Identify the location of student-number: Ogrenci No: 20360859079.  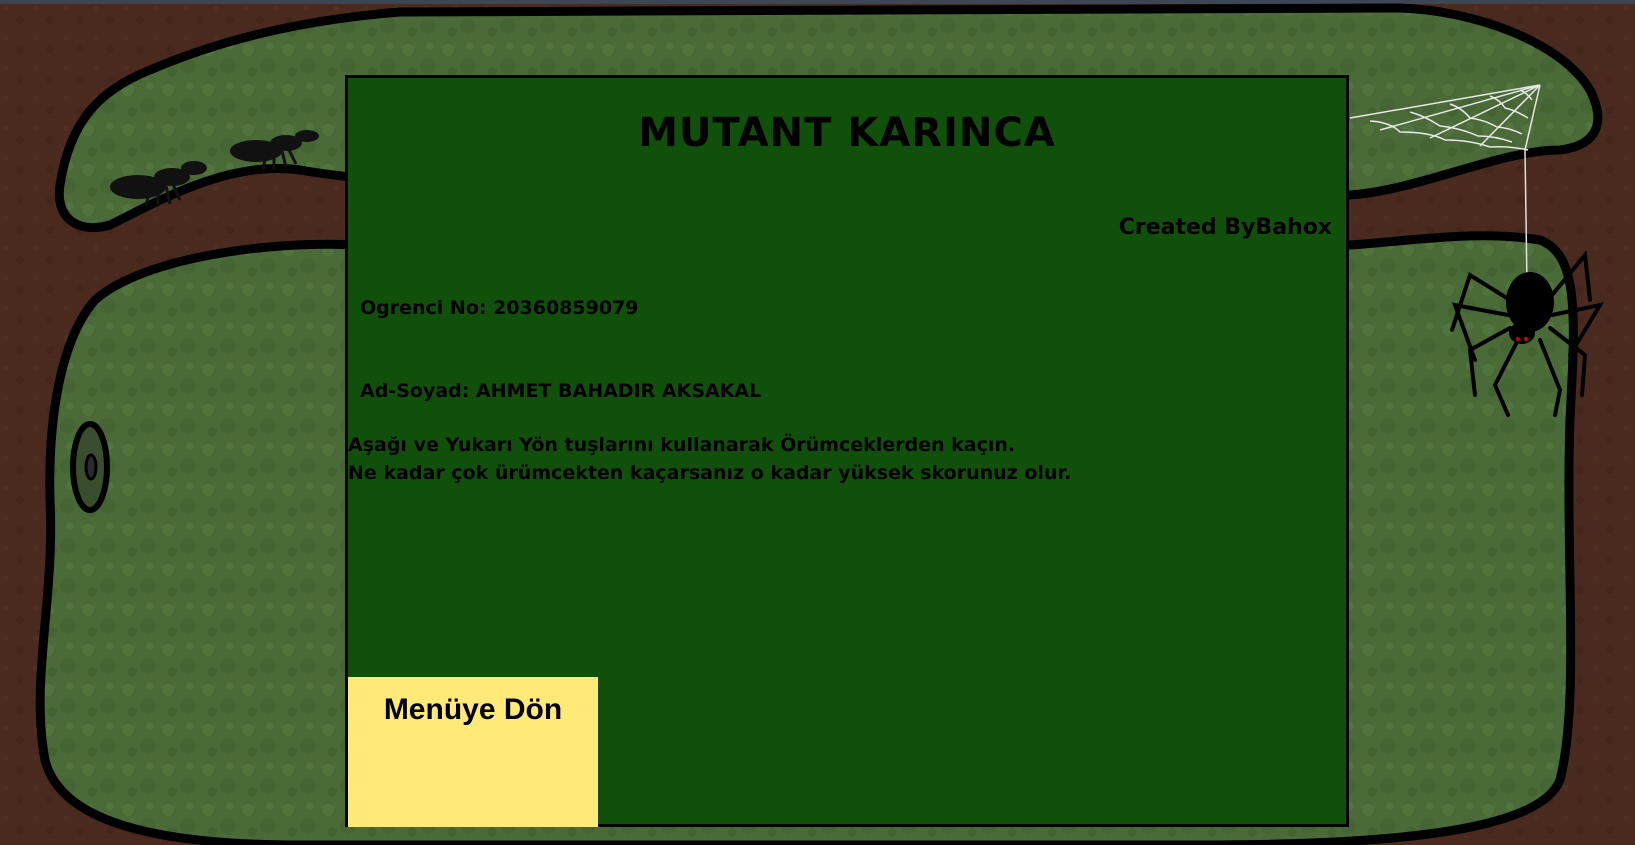
(499, 308).